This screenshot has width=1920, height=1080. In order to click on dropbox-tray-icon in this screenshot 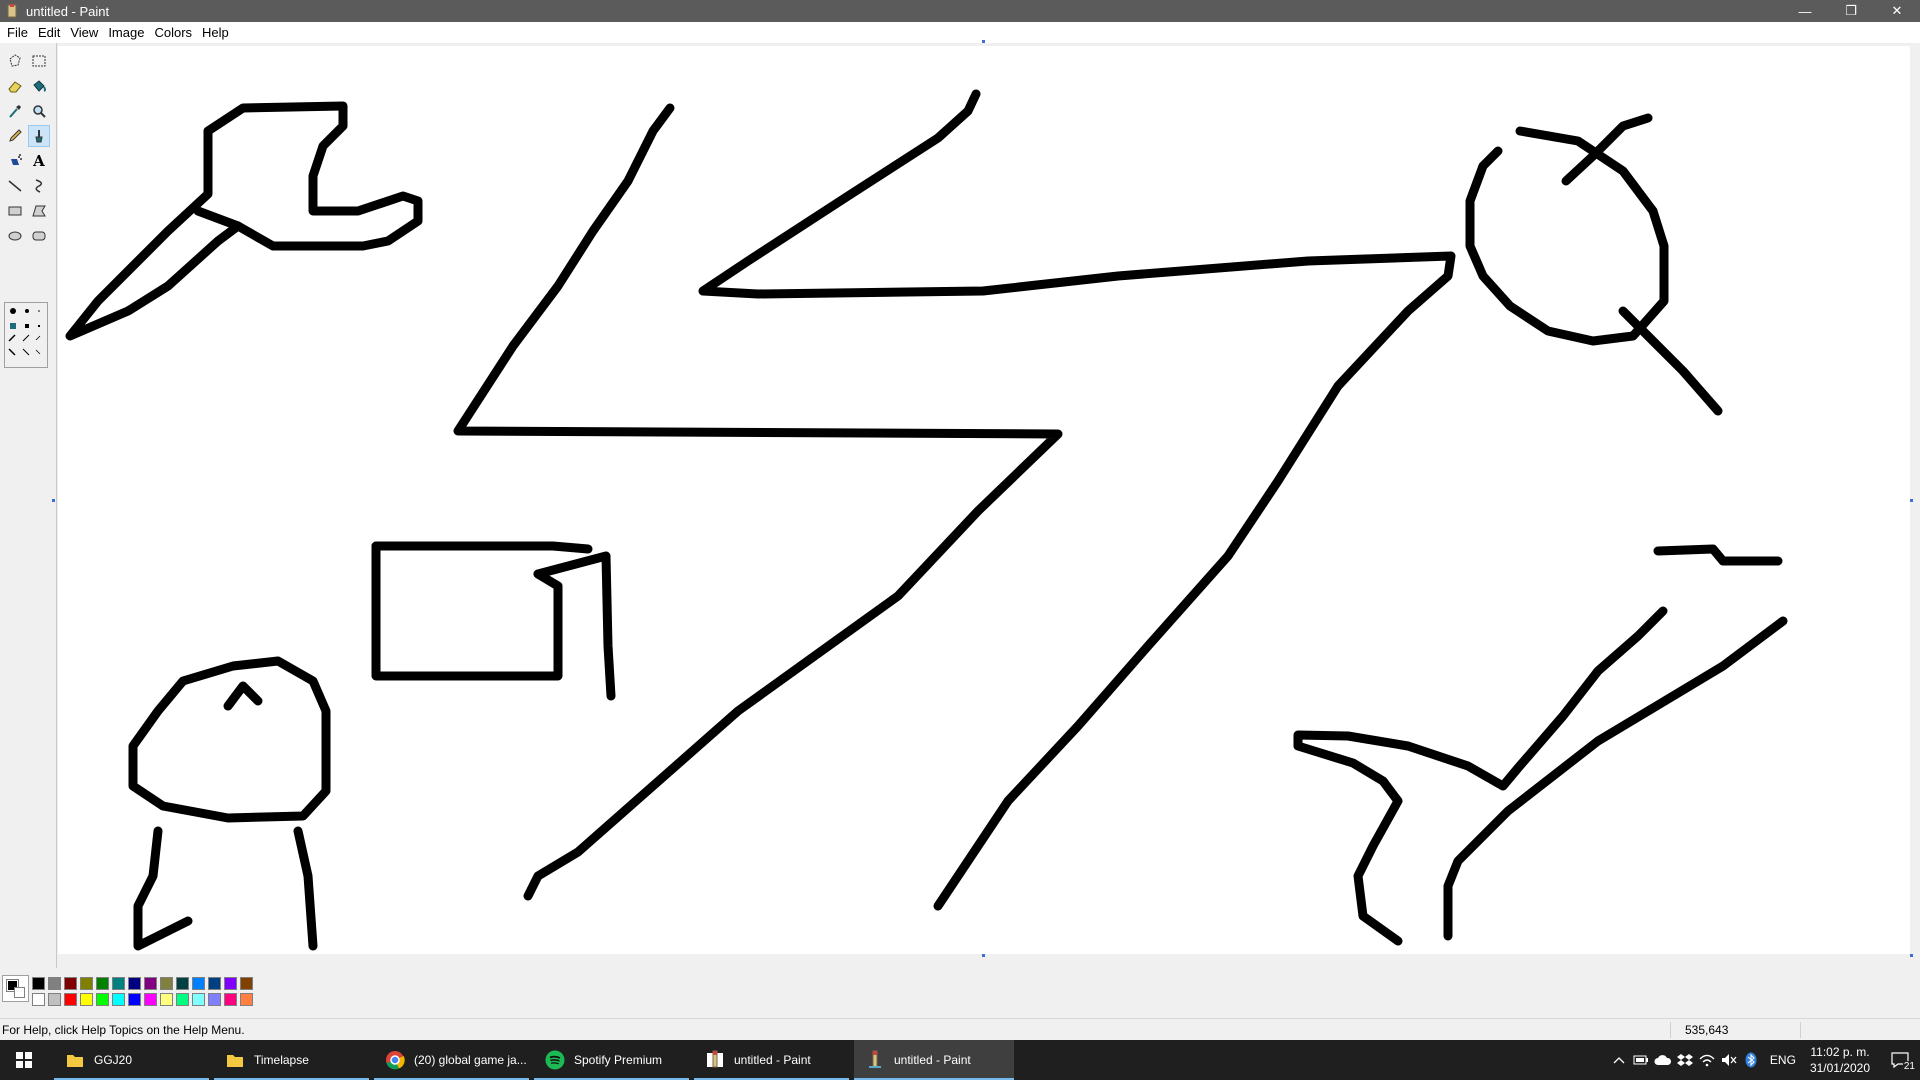, I will do `click(1685, 1060)`.